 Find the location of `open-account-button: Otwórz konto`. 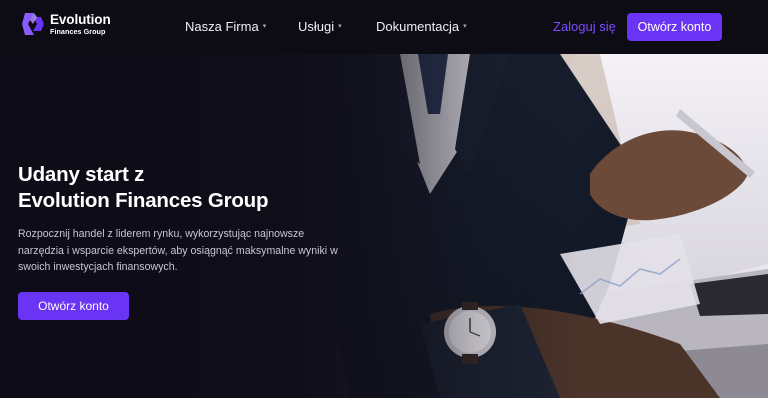

open-account-button: Otwórz konto is located at coordinates (674, 27).